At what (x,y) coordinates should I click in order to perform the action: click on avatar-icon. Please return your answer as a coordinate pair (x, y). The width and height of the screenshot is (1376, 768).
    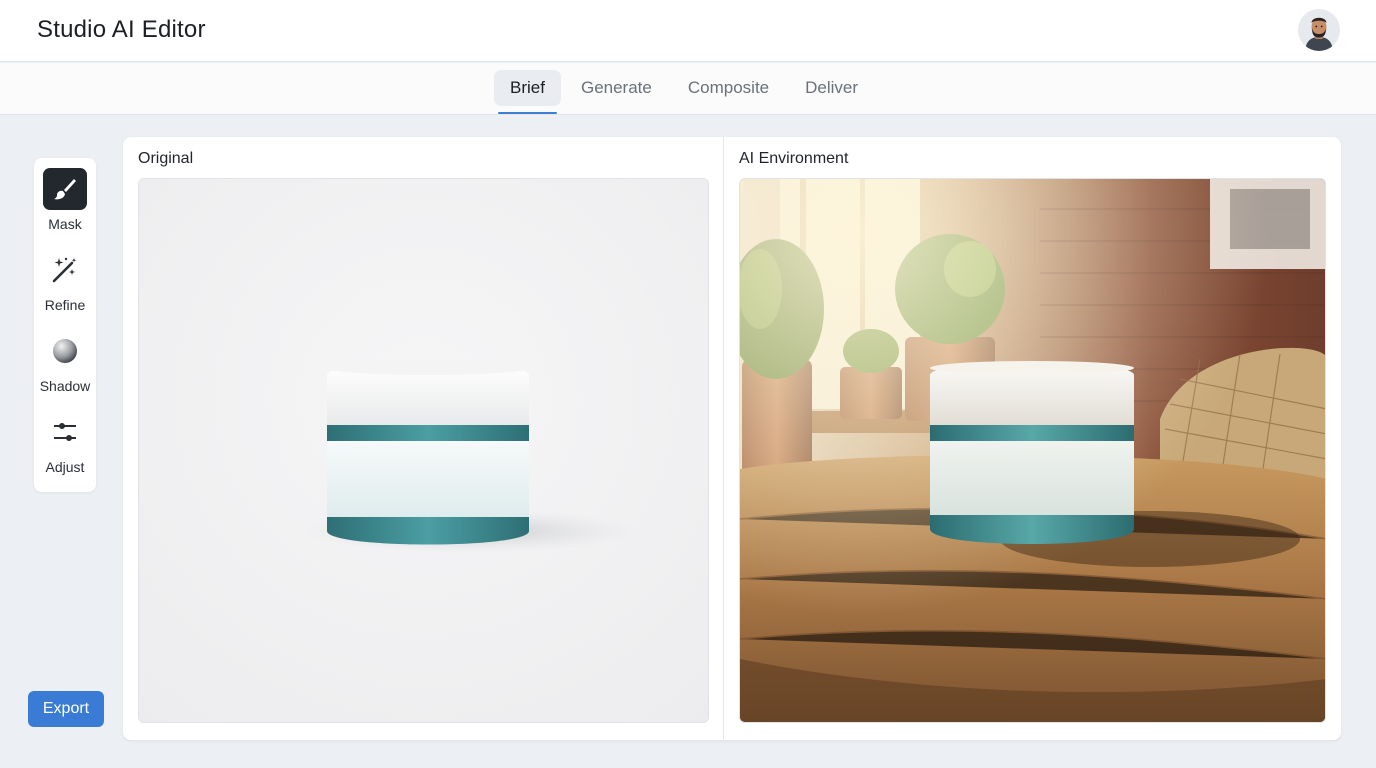
    Looking at the image, I should click on (1319, 30).